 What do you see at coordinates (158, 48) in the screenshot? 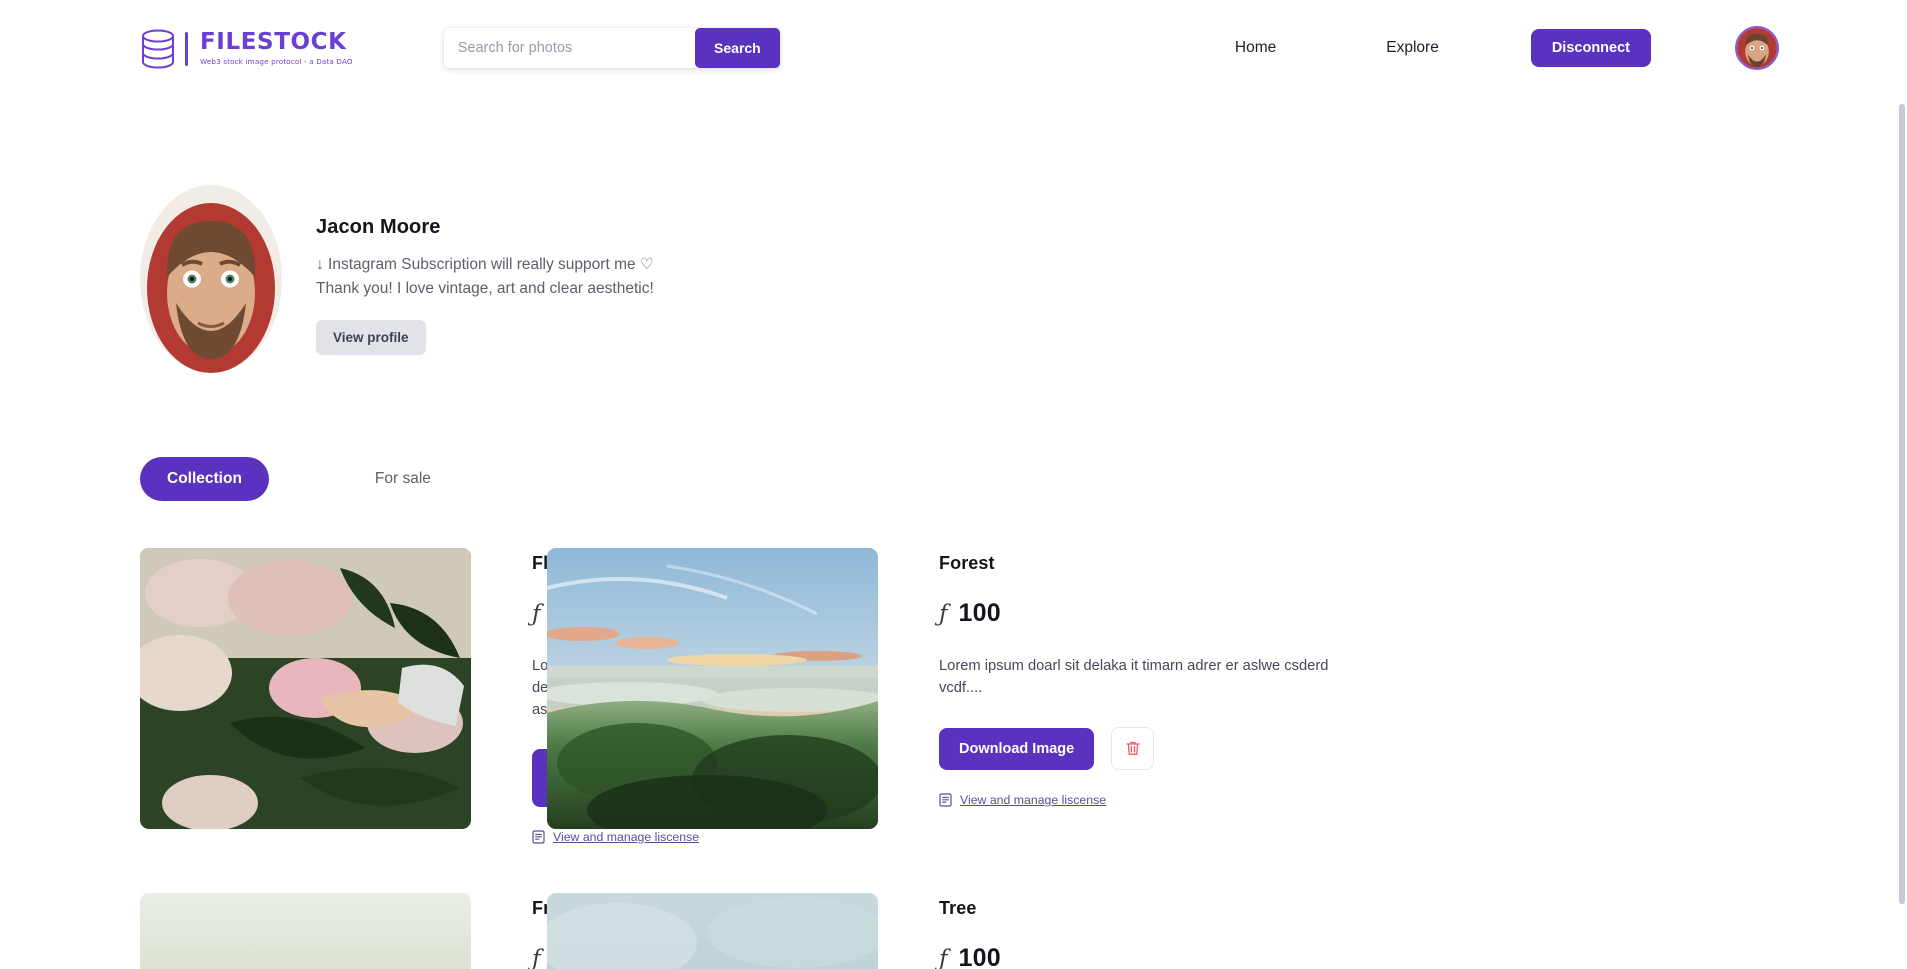
I see `database-stack-icon` at bounding box center [158, 48].